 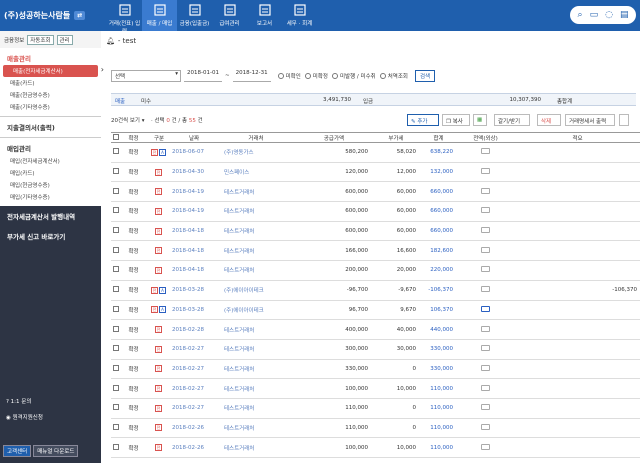 What do you see at coordinates (423, 120) in the screenshot?
I see `add-button: ✎ 추가` at bounding box center [423, 120].